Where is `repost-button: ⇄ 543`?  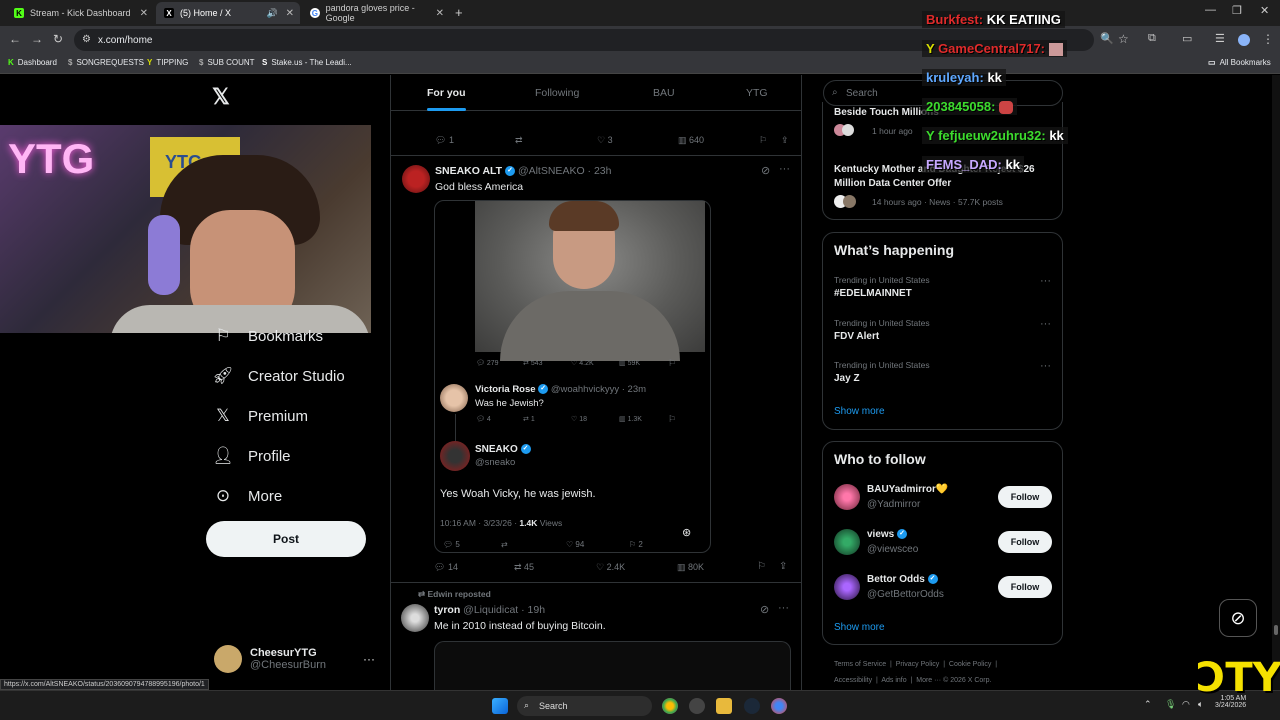
repost-button: ⇄ 543 is located at coordinates (533, 363).